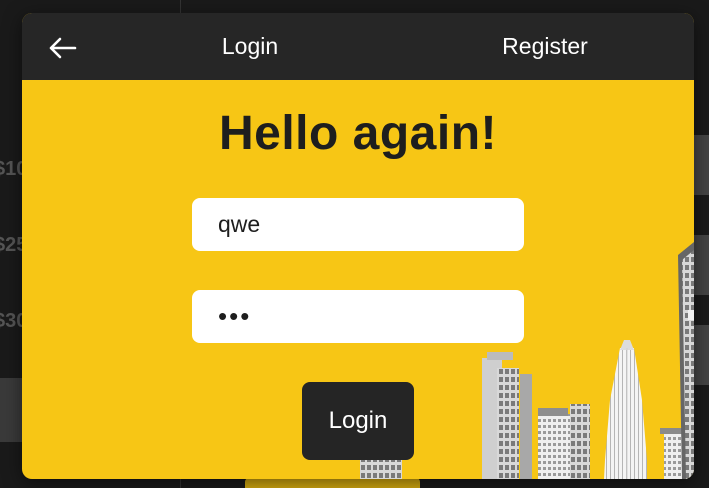 The width and height of the screenshot is (709, 488). I want to click on tab-register: Register, so click(545, 46).